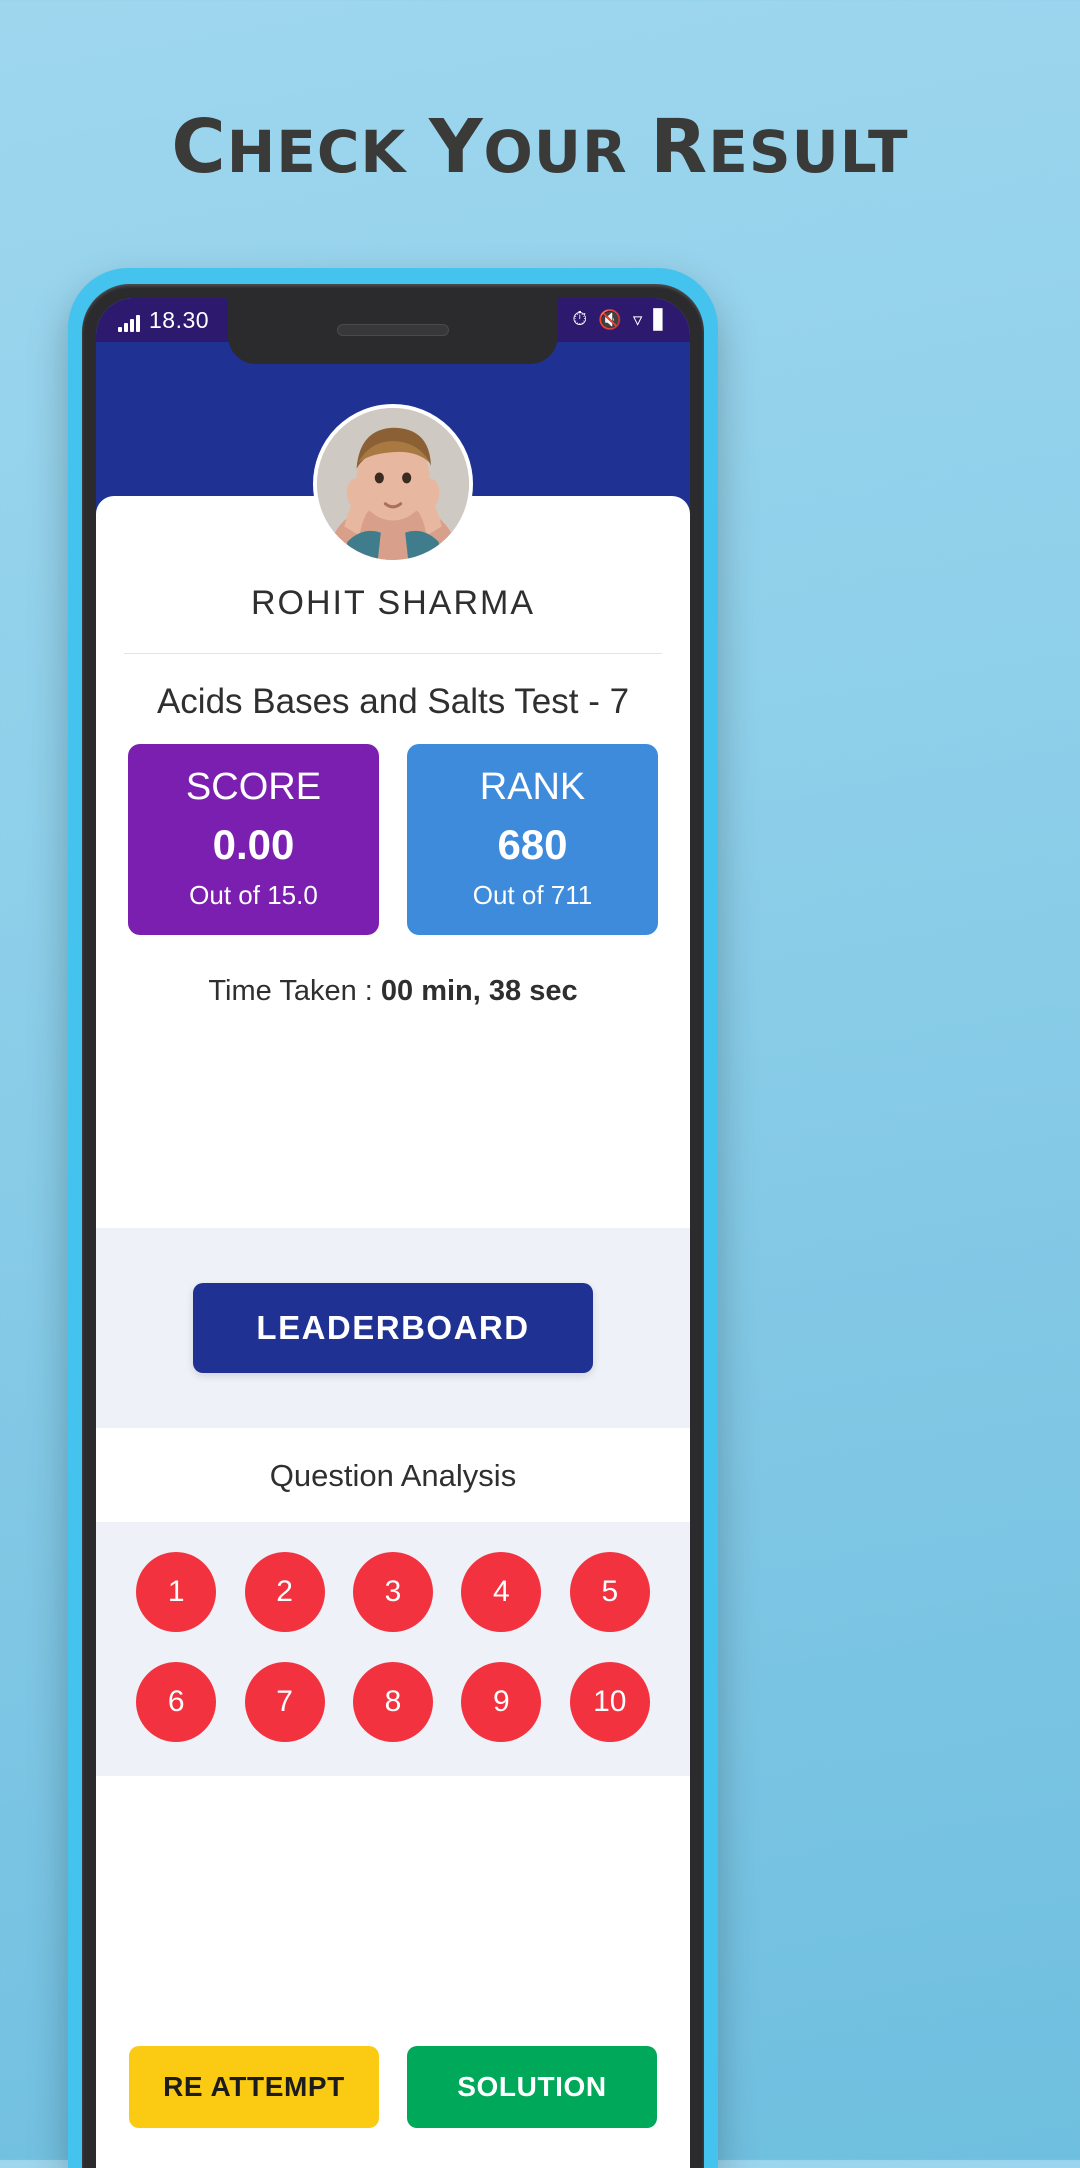 The width and height of the screenshot is (1080, 2168). What do you see at coordinates (392, 1702) in the screenshot?
I see `question-bubble: 8` at bounding box center [392, 1702].